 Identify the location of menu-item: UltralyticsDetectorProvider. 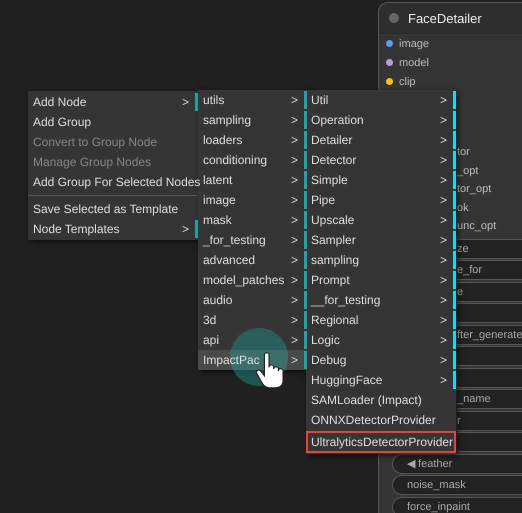
(381, 442).